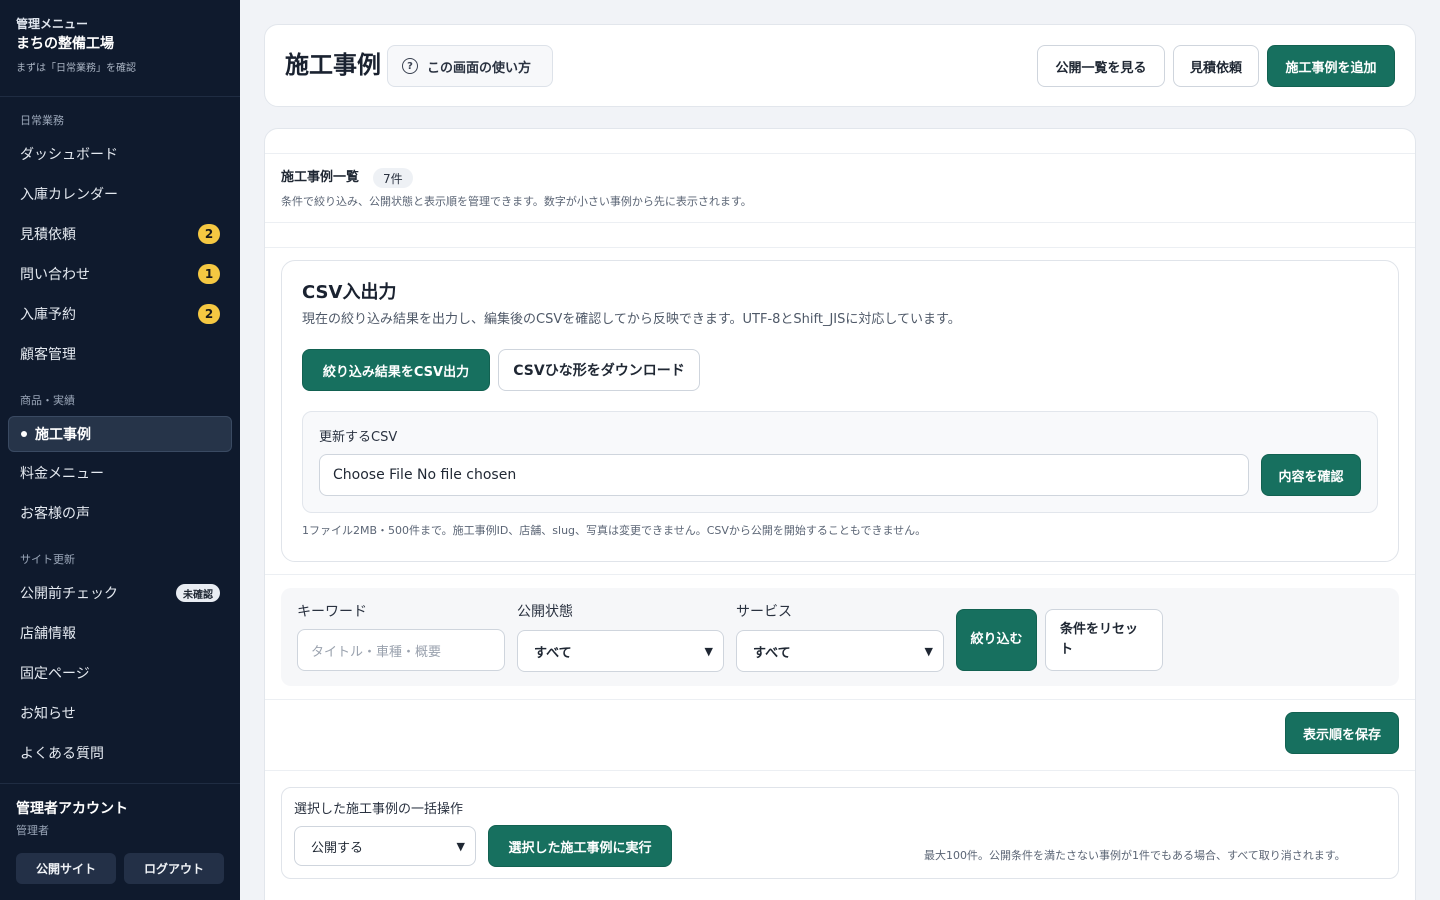 The image size is (1440, 900). Describe the element at coordinates (479, 68) in the screenshot. I see `help-label: この画面の使い方` at that location.